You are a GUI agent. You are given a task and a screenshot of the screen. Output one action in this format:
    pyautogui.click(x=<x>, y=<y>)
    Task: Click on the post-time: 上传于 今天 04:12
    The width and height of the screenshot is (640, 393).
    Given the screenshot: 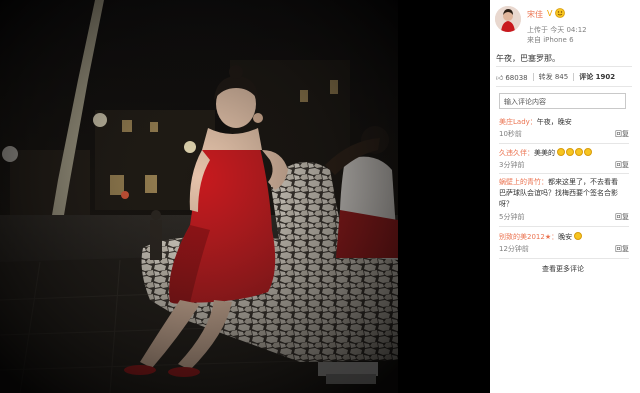 What is the action you would take?
    pyautogui.click(x=557, y=30)
    